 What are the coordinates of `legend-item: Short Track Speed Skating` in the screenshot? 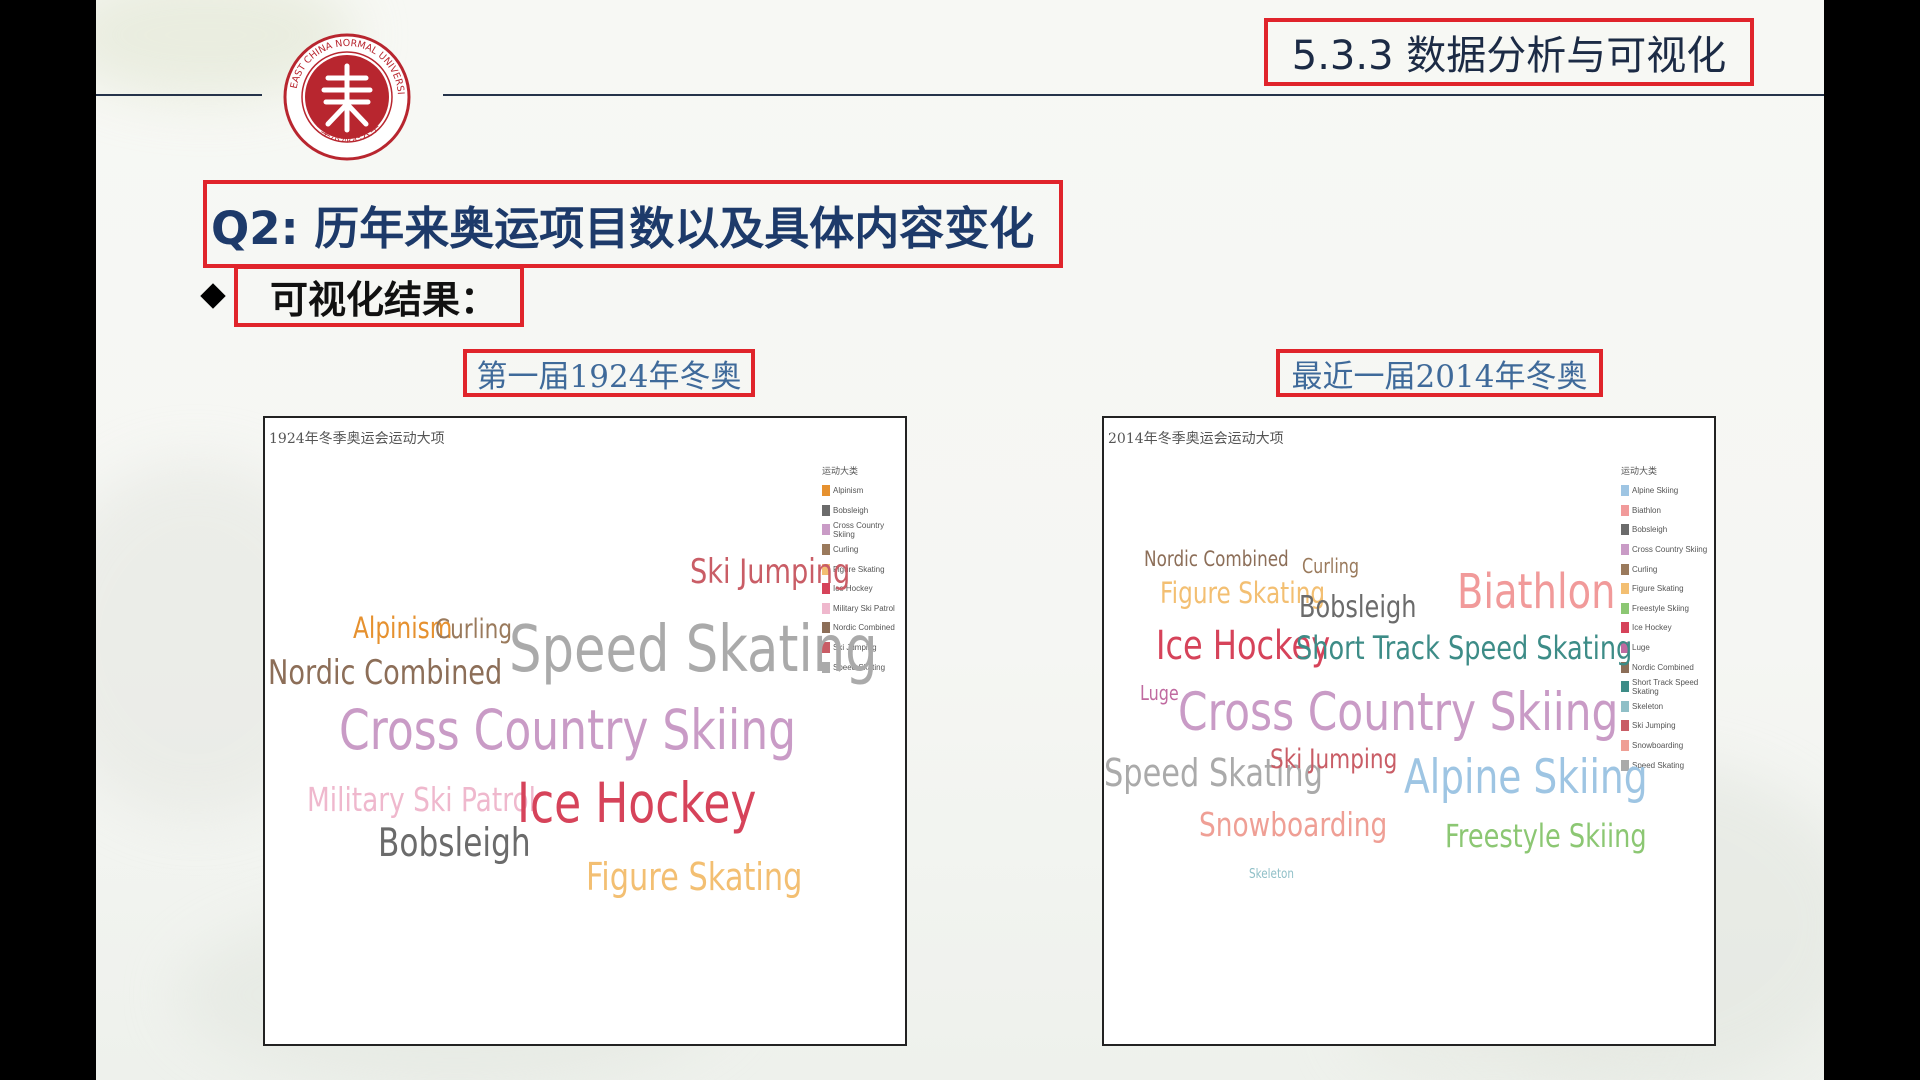 It's located at (1667, 687).